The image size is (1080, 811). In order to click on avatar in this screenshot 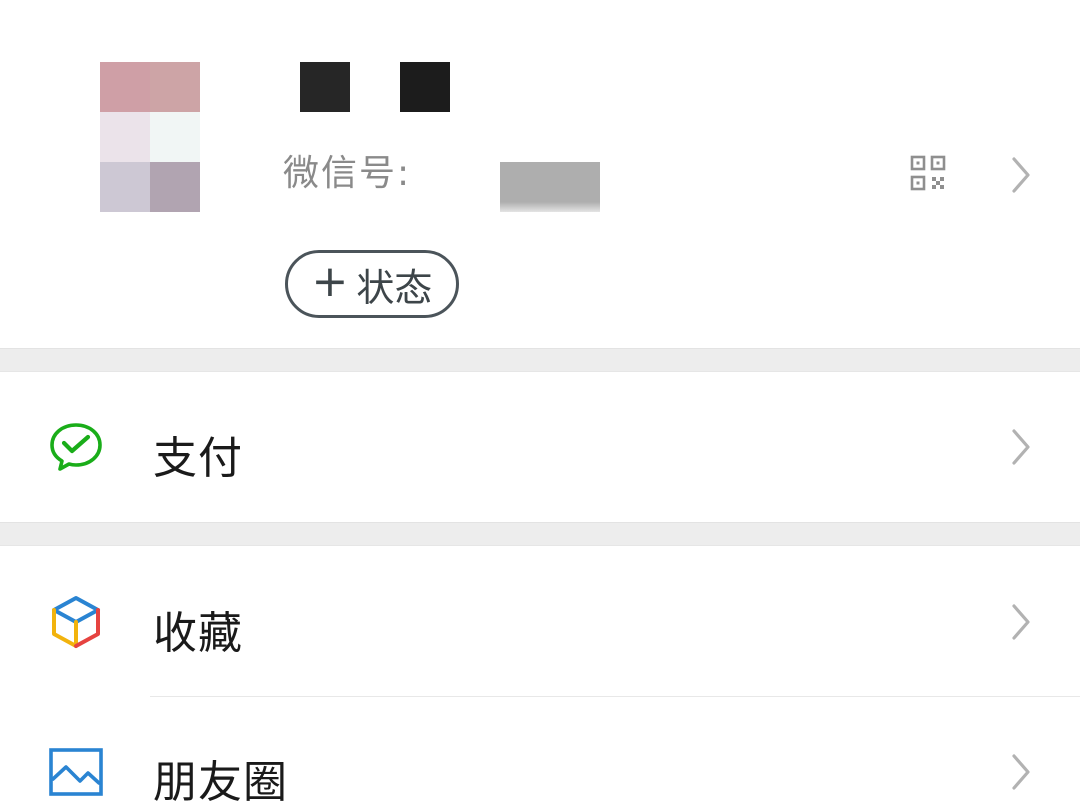, I will do `click(150, 137)`.